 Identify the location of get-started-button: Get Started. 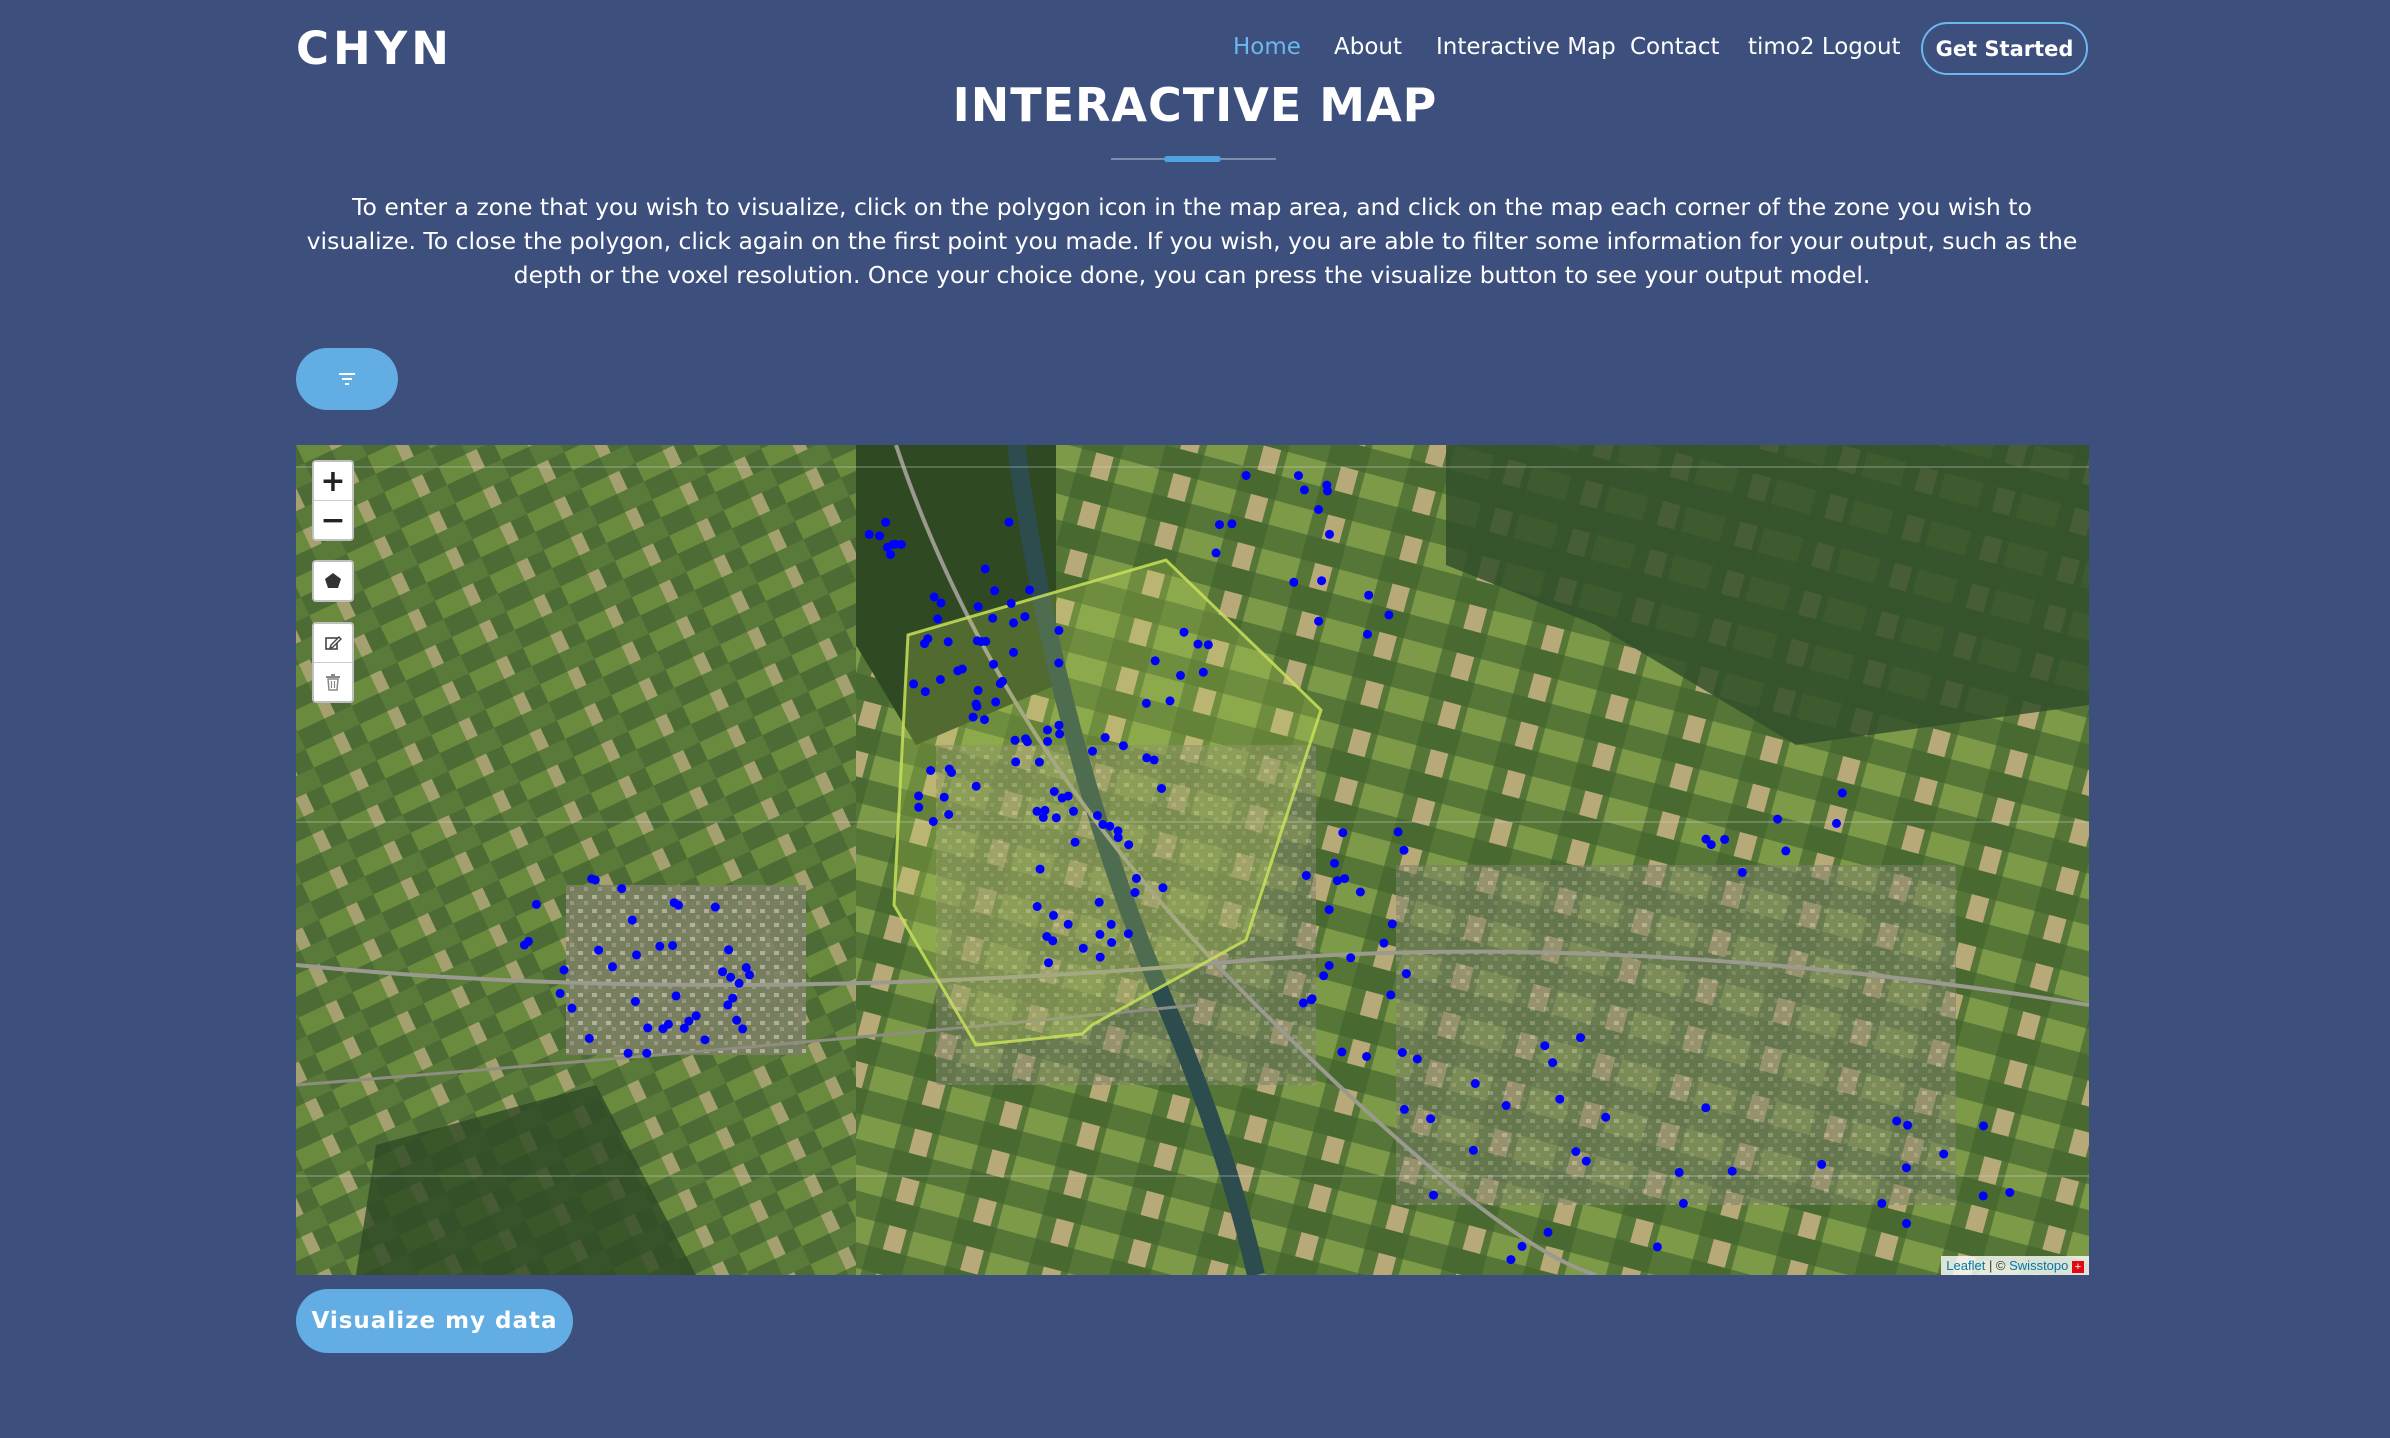
(2004, 48).